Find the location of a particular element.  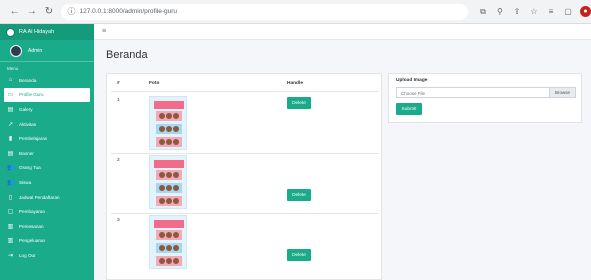

column-header-foto: Foto is located at coordinates (154, 83).